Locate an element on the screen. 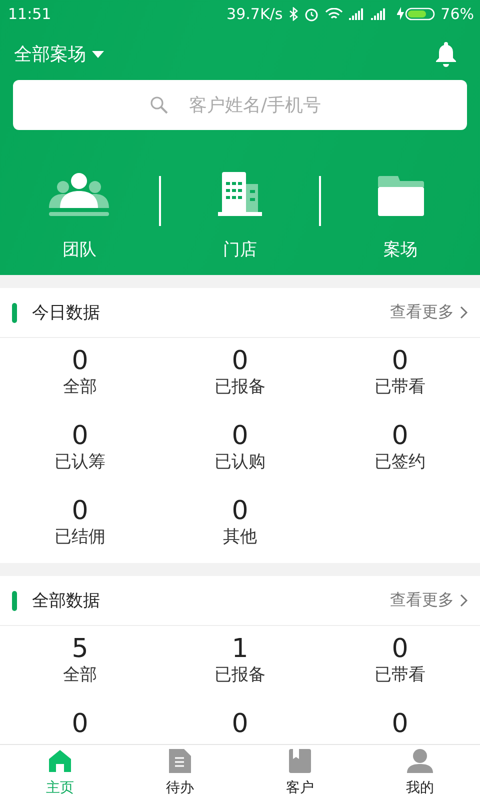 The width and height of the screenshot is (480, 800). person-icon is located at coordinates (420, 761).